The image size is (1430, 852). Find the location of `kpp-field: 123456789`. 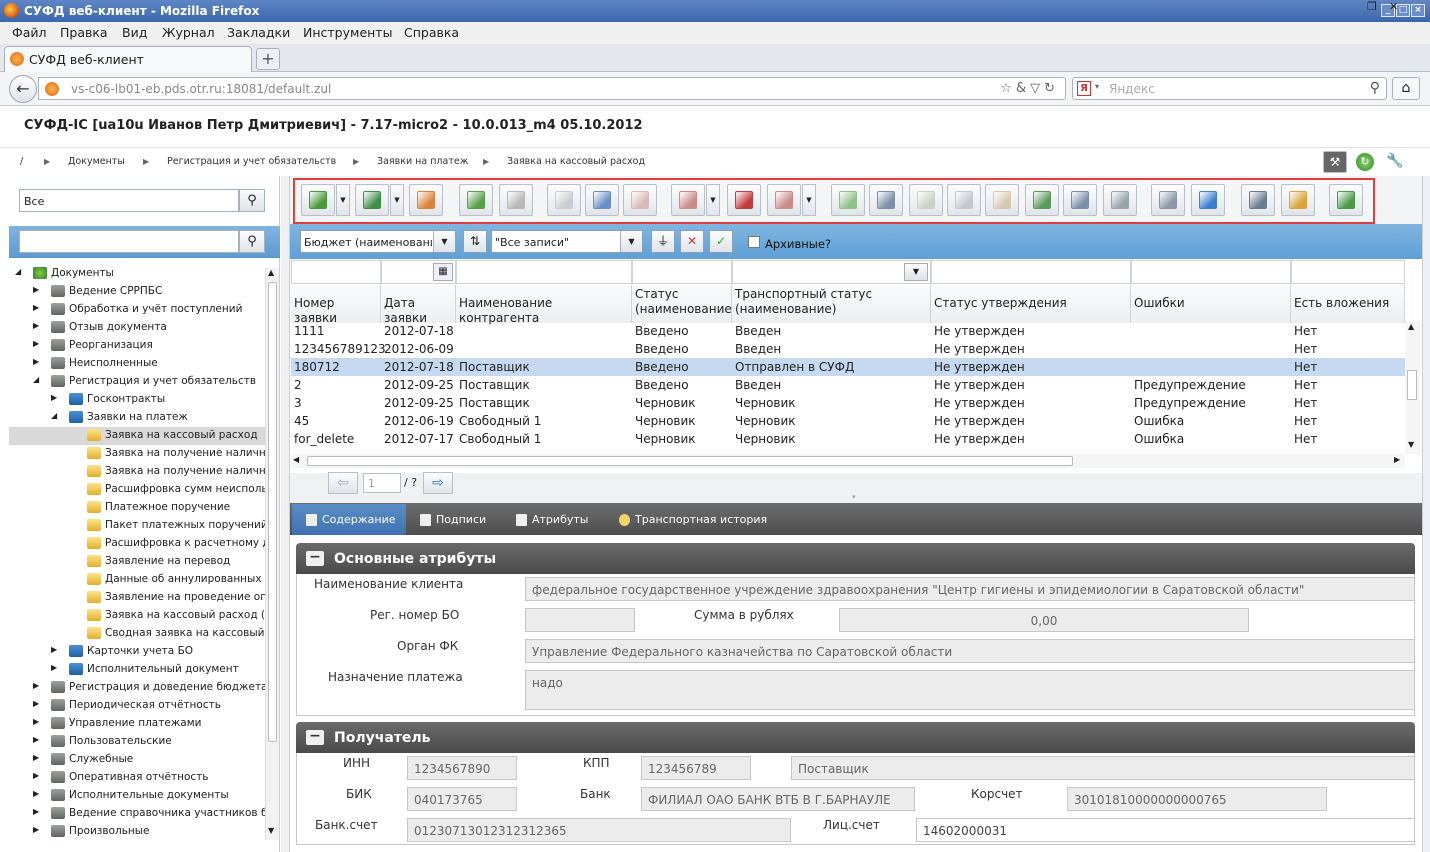

kpp-field: 123456789 is located at coordinates (696, 768).